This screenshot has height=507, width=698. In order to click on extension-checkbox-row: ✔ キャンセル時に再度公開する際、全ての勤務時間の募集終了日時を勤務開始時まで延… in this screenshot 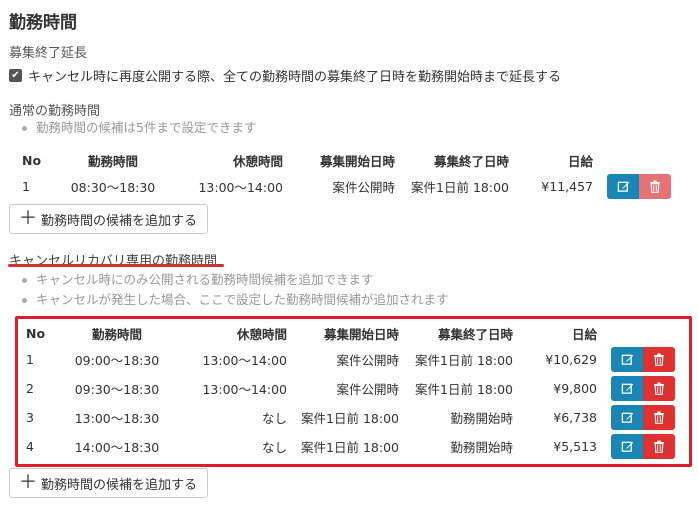, I will do `click(285, 75)`.